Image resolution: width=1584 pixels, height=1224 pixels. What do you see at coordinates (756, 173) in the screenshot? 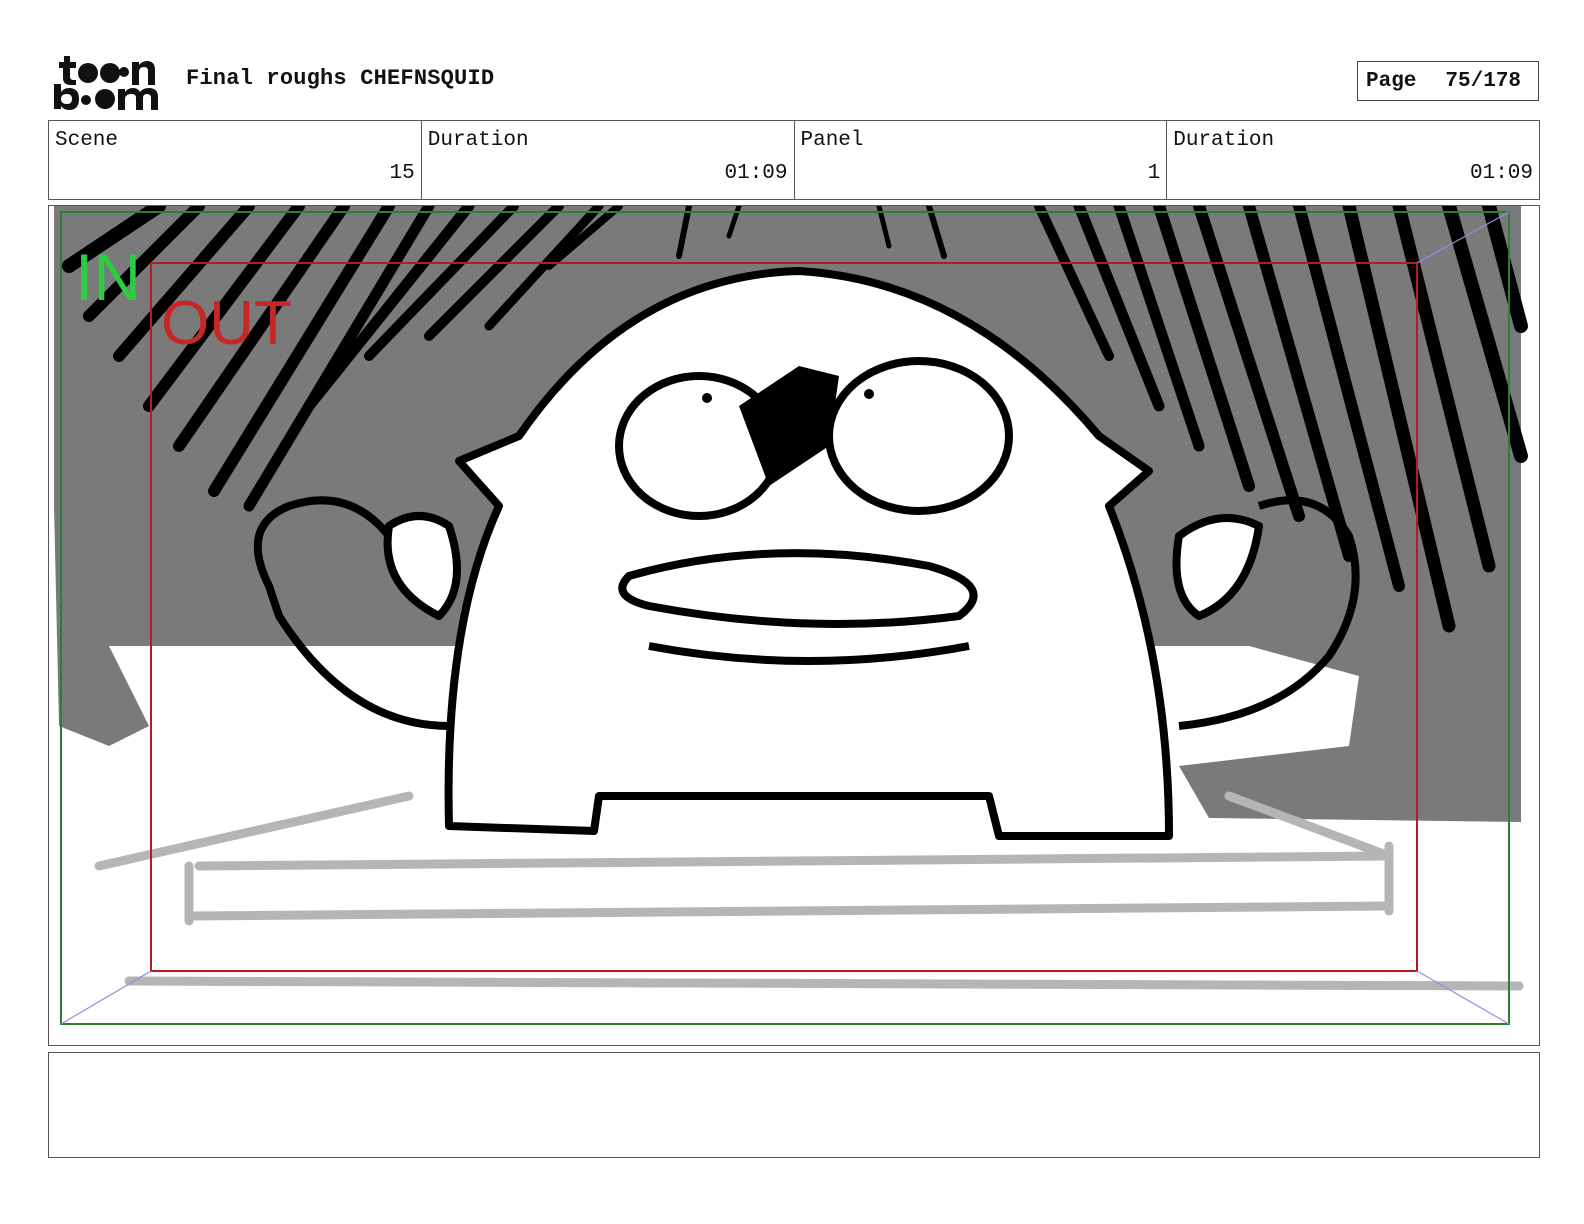
I see `scene-duration-value: 01:09` at bounding box center [756, 173].